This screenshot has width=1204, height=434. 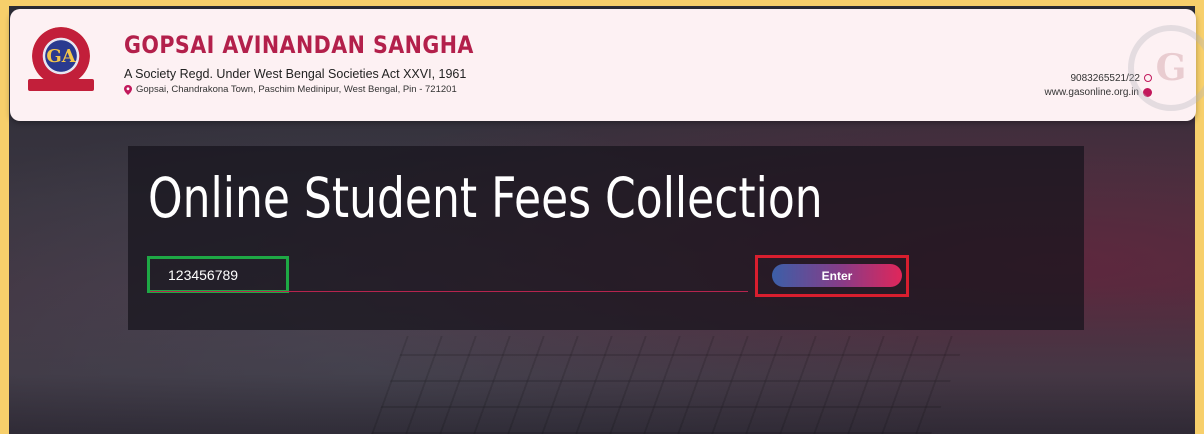 I want to click on logo-monogram: GA, so click(x=61, y=56).